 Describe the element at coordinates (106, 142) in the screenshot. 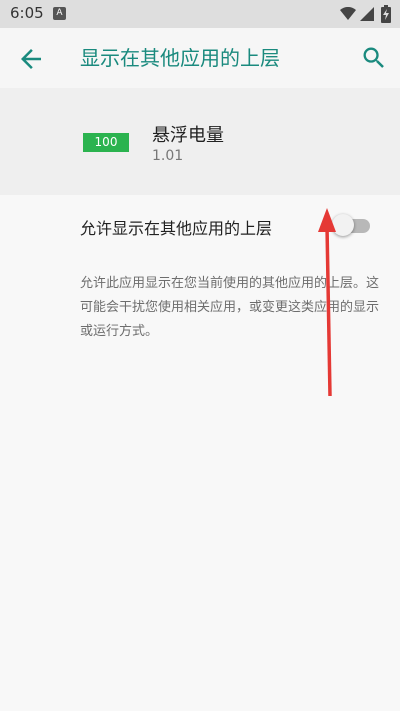

I see `app-icon: 100` at that location.